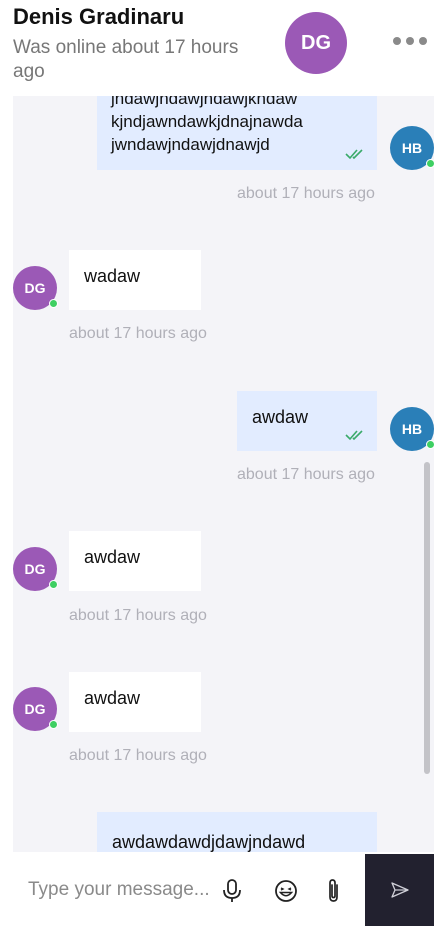  What do you see at coordinates (126, 59) in the screenshot?
I see `contact-last-seen: Was online about 17 hours ago` at bounding box center [126, 59].